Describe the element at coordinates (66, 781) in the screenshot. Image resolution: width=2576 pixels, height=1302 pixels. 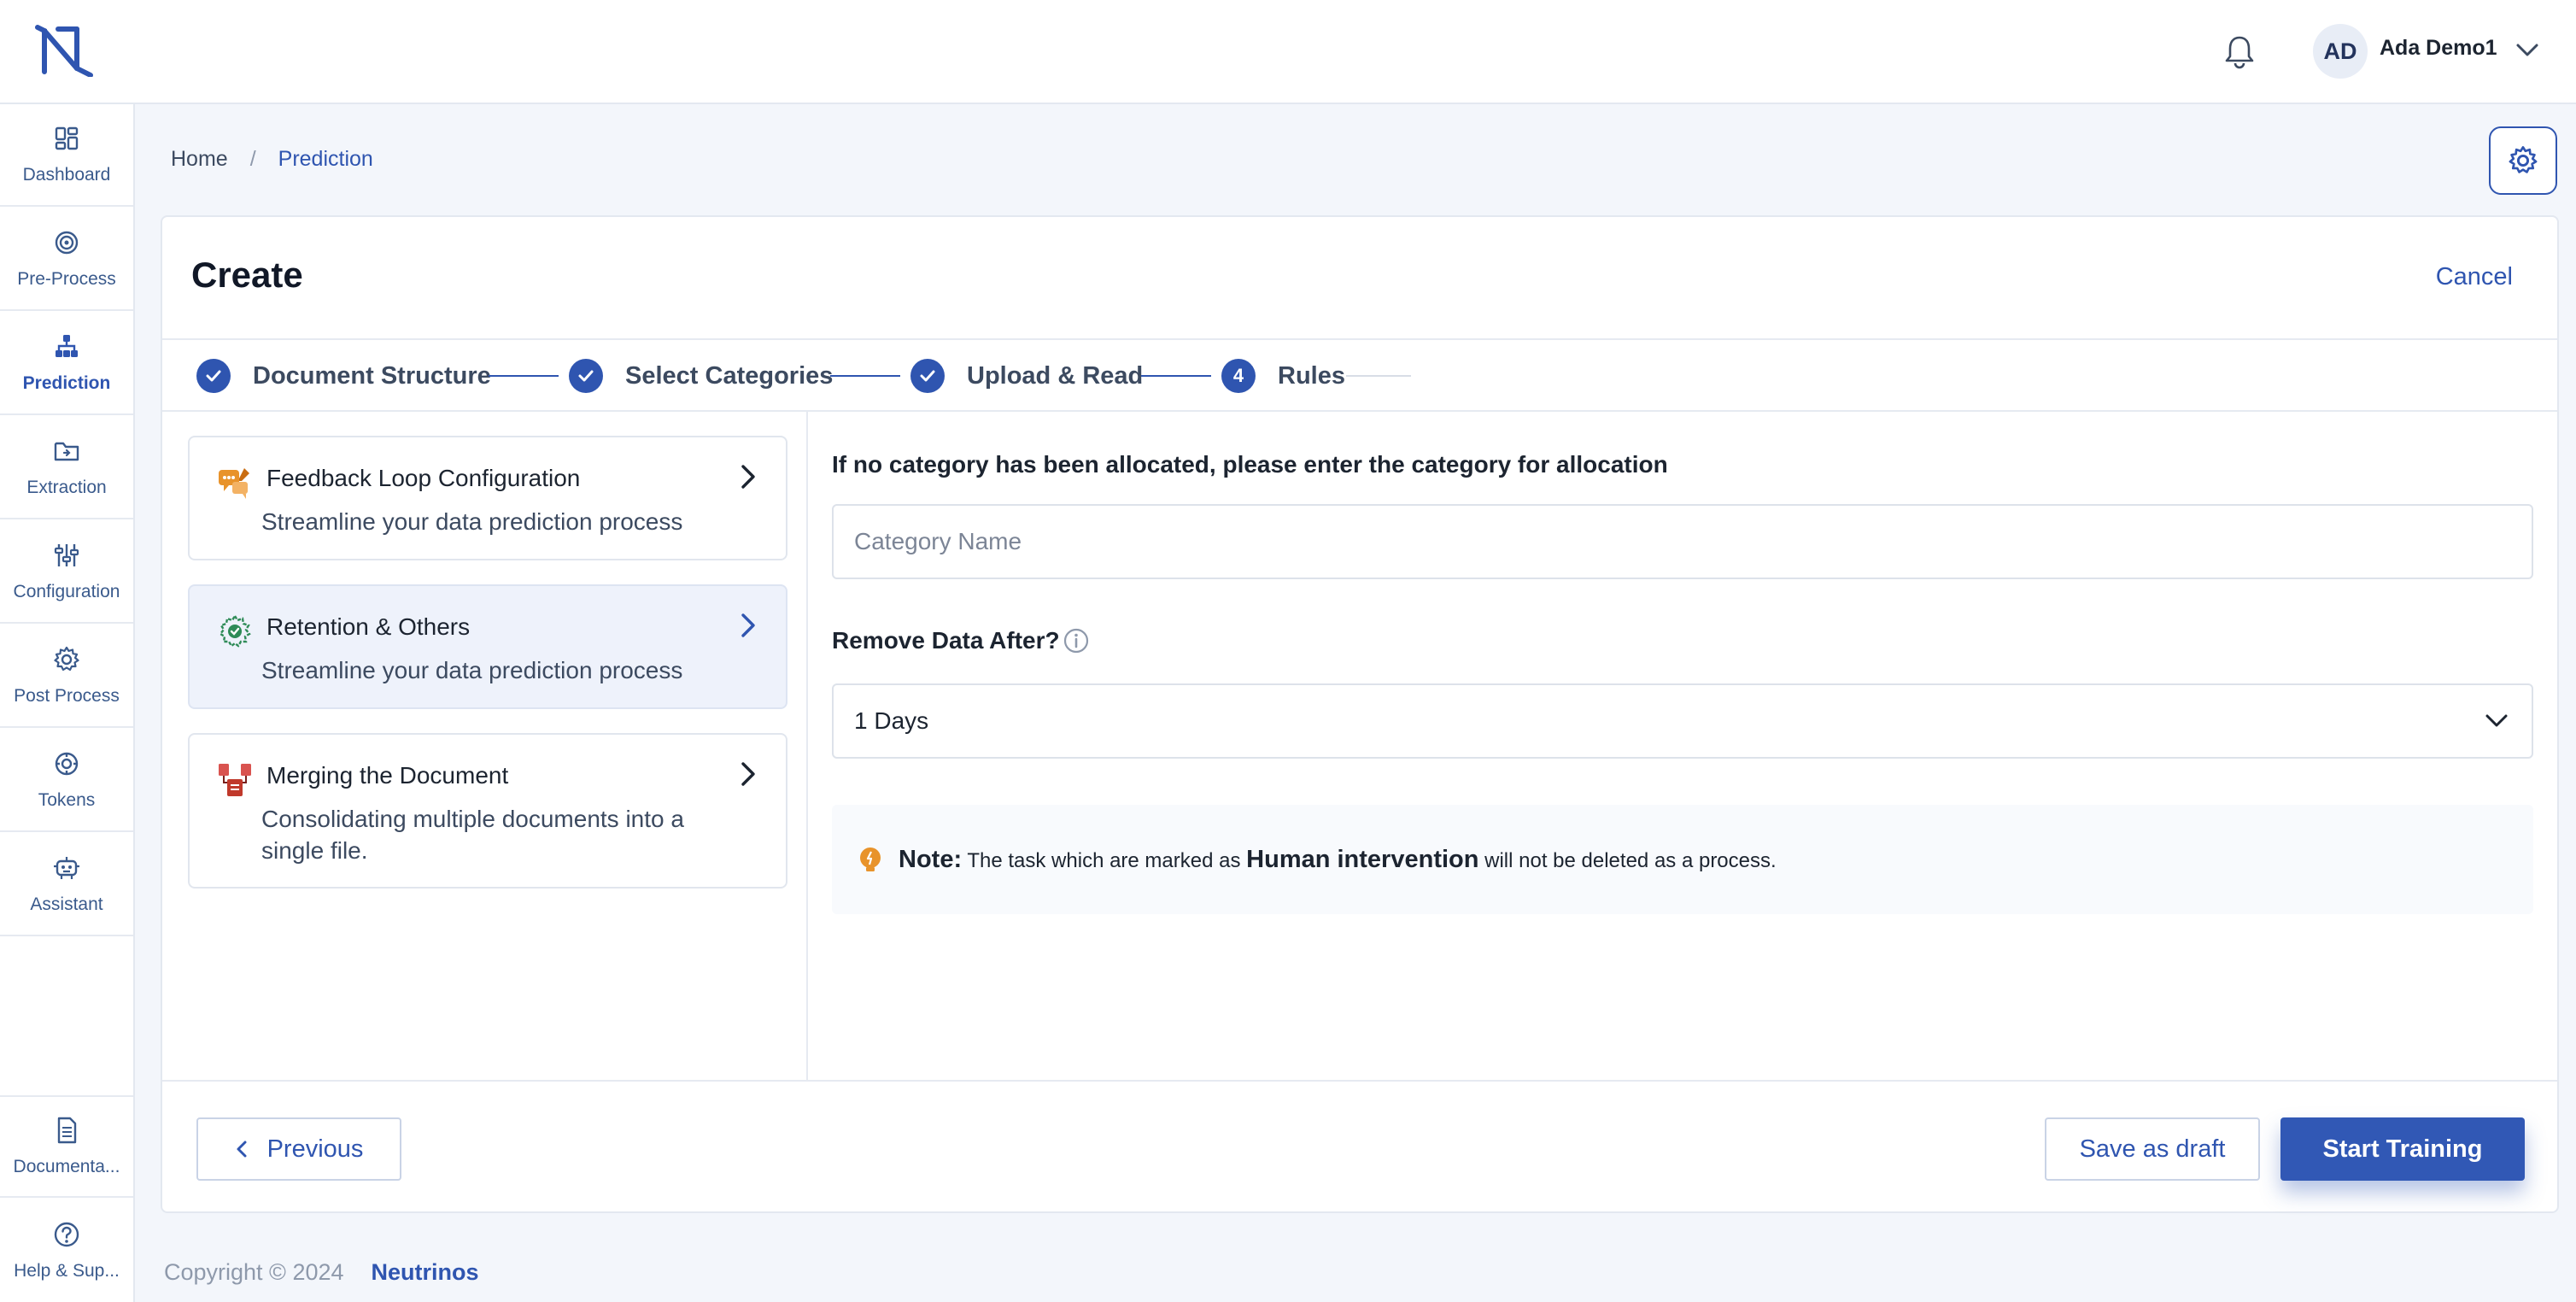
I see `sidebar-item-tokens: Tokens` at that location.